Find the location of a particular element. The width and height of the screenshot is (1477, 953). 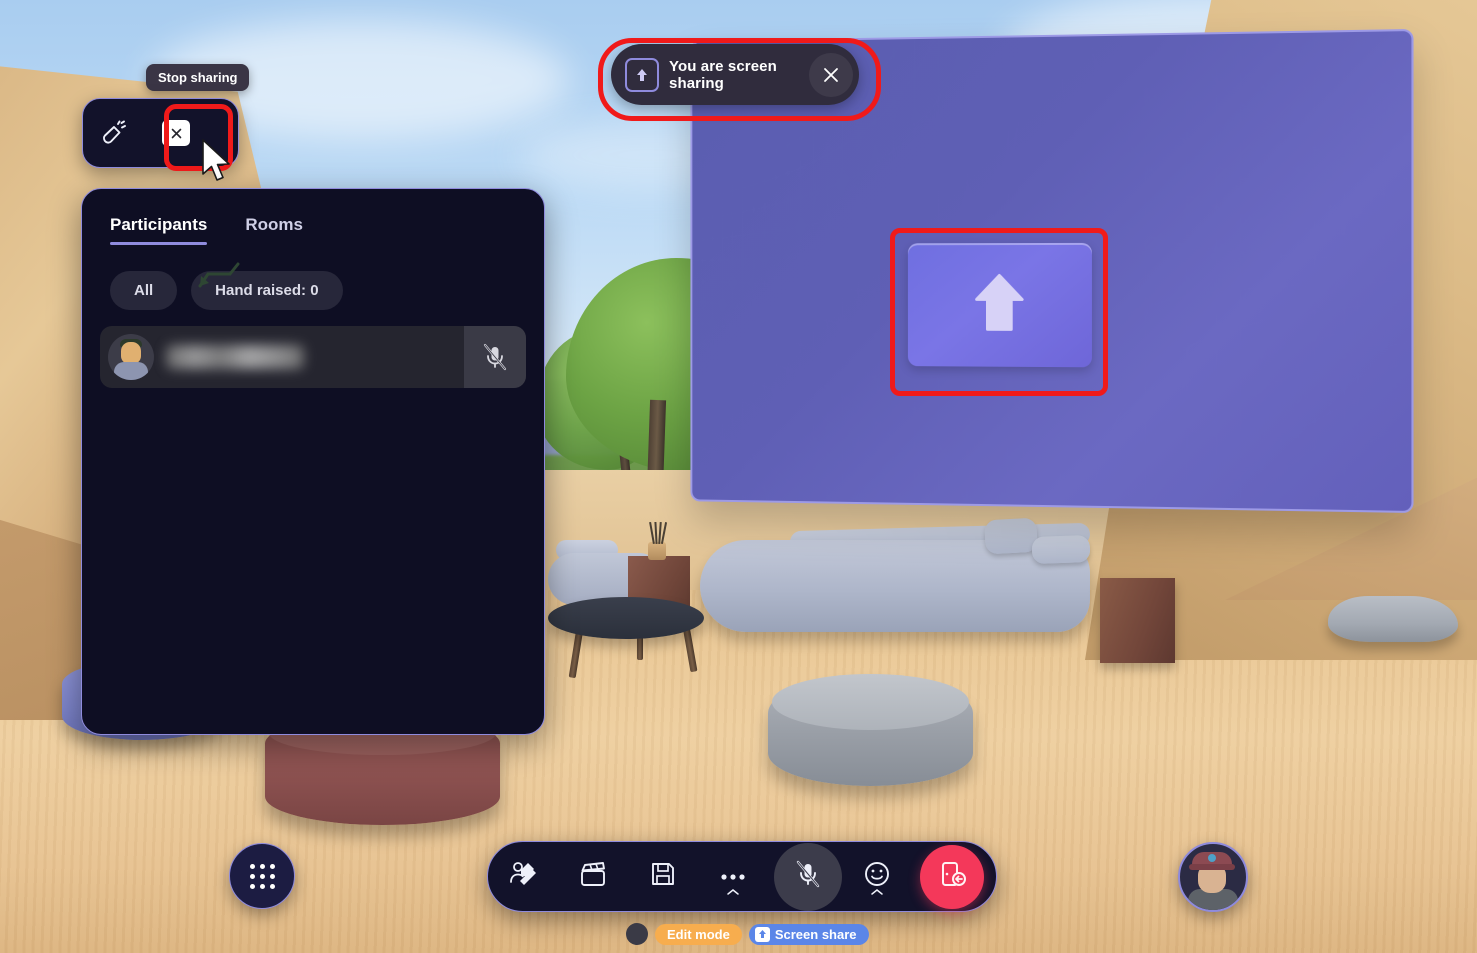

self-avatar-button is located at coordinates (1213, 877).